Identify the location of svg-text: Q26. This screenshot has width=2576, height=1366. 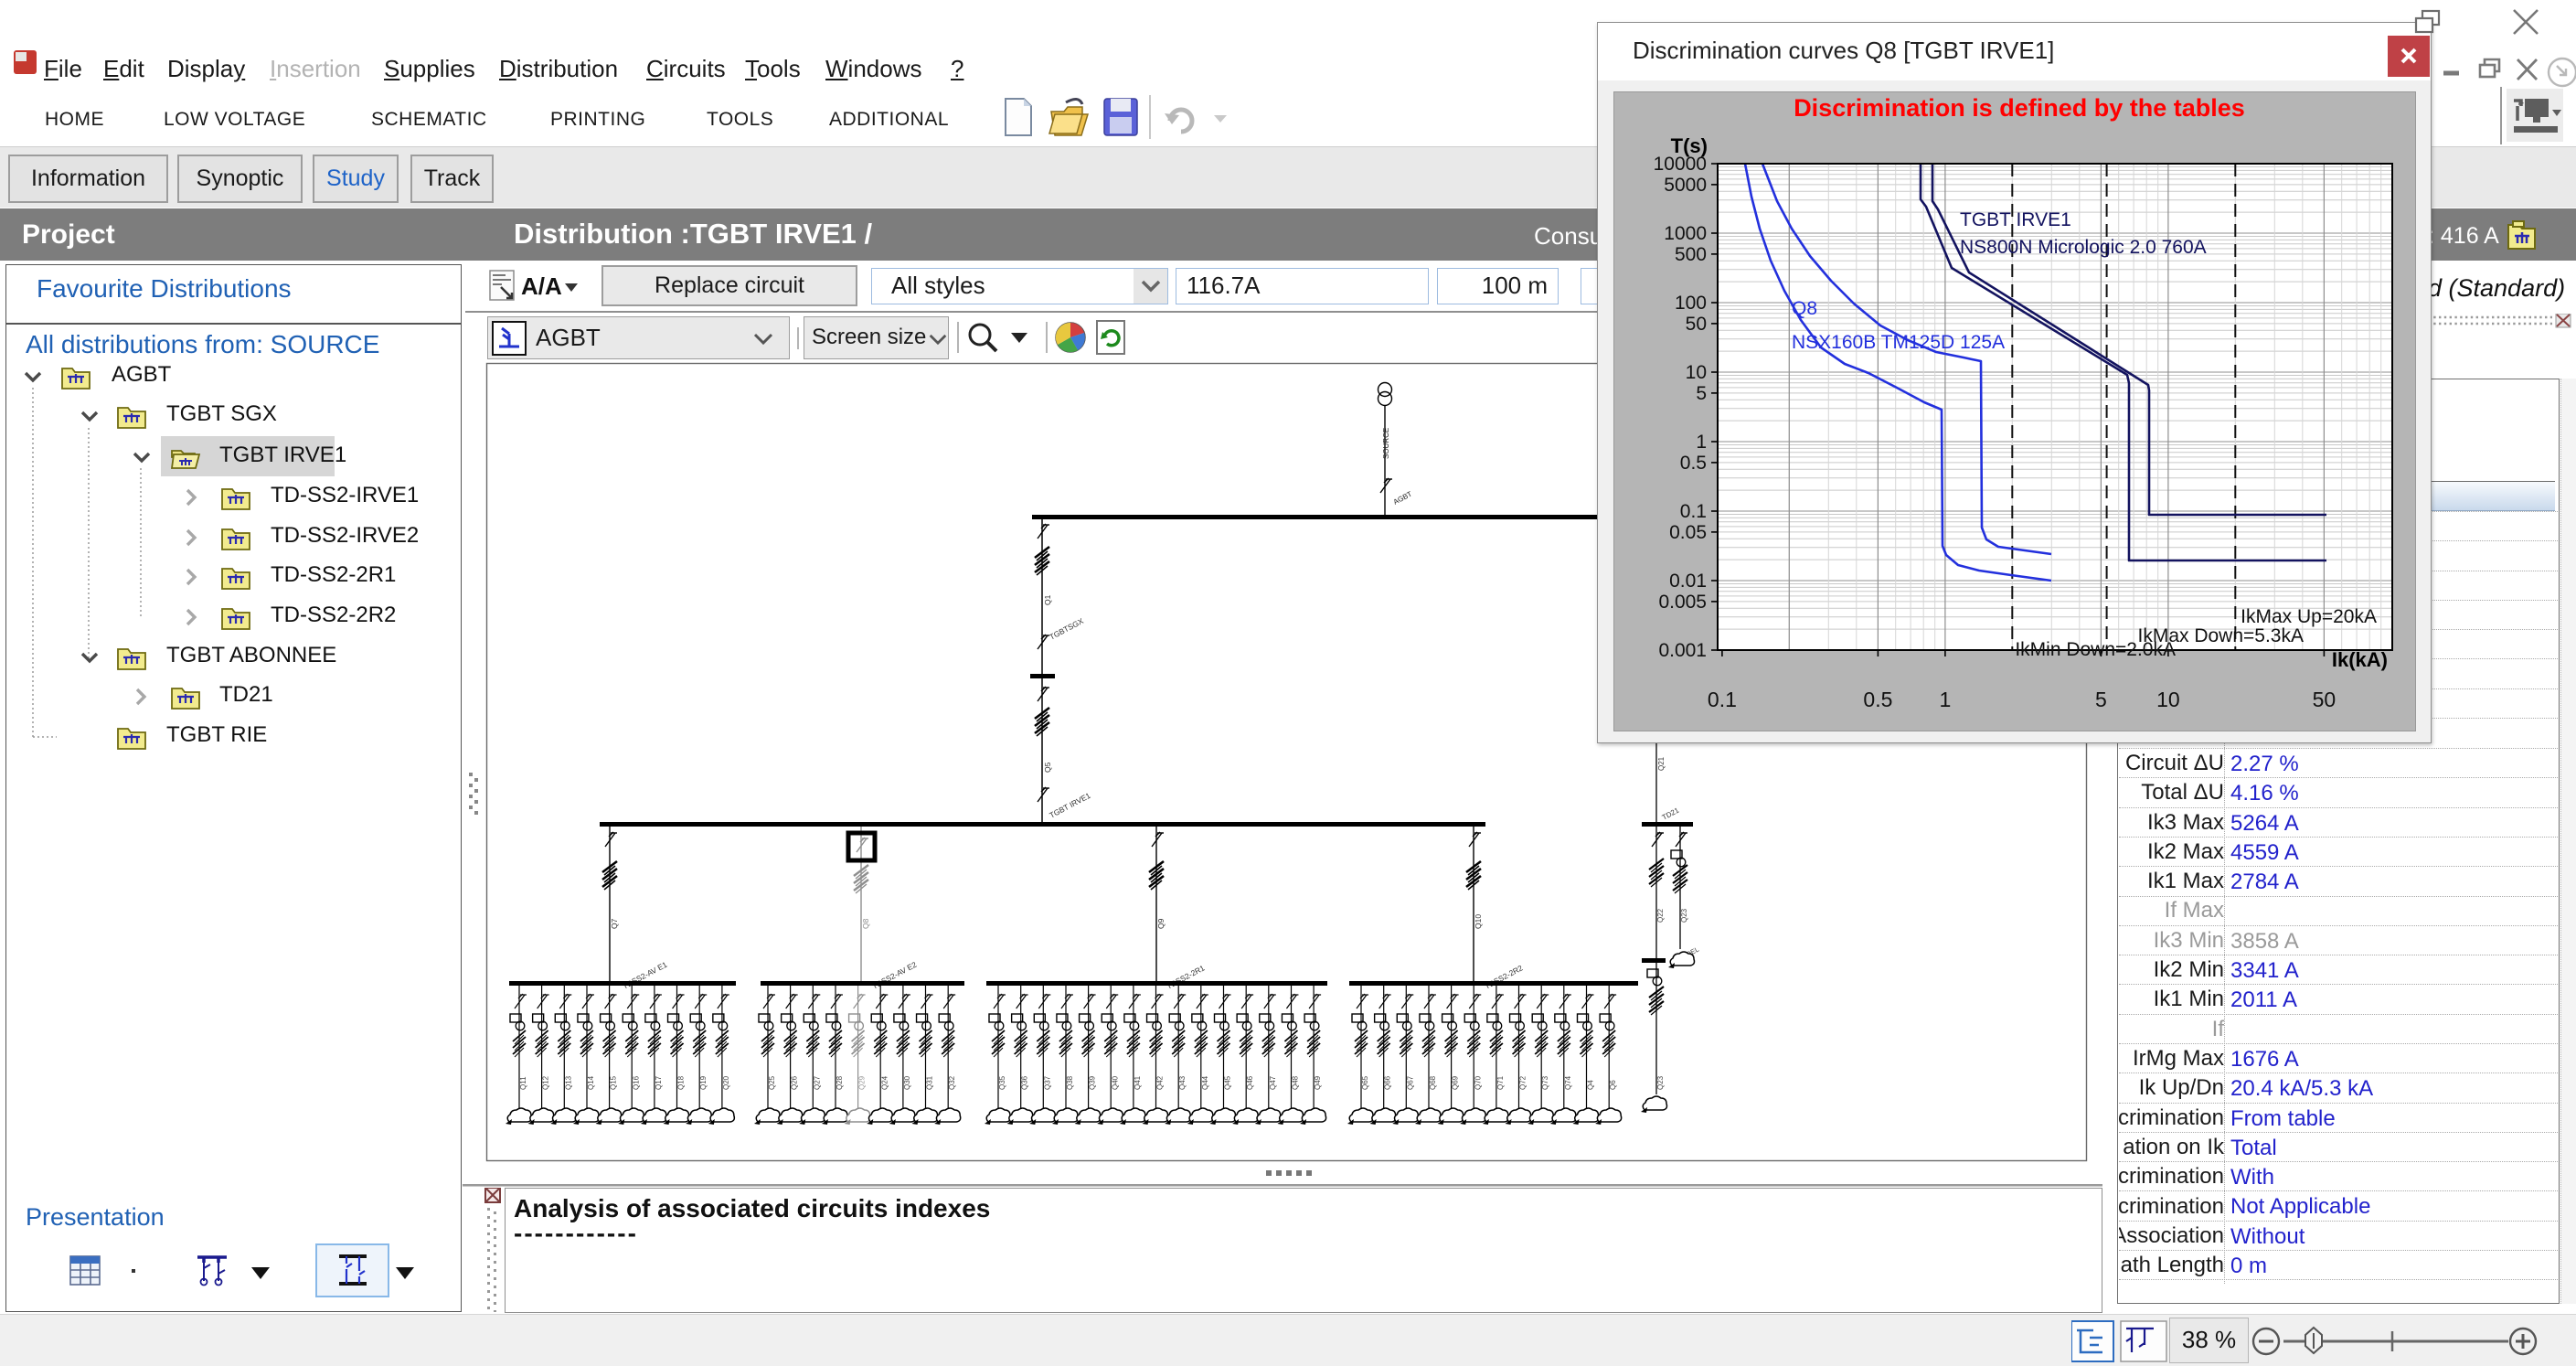
(795, 1082).